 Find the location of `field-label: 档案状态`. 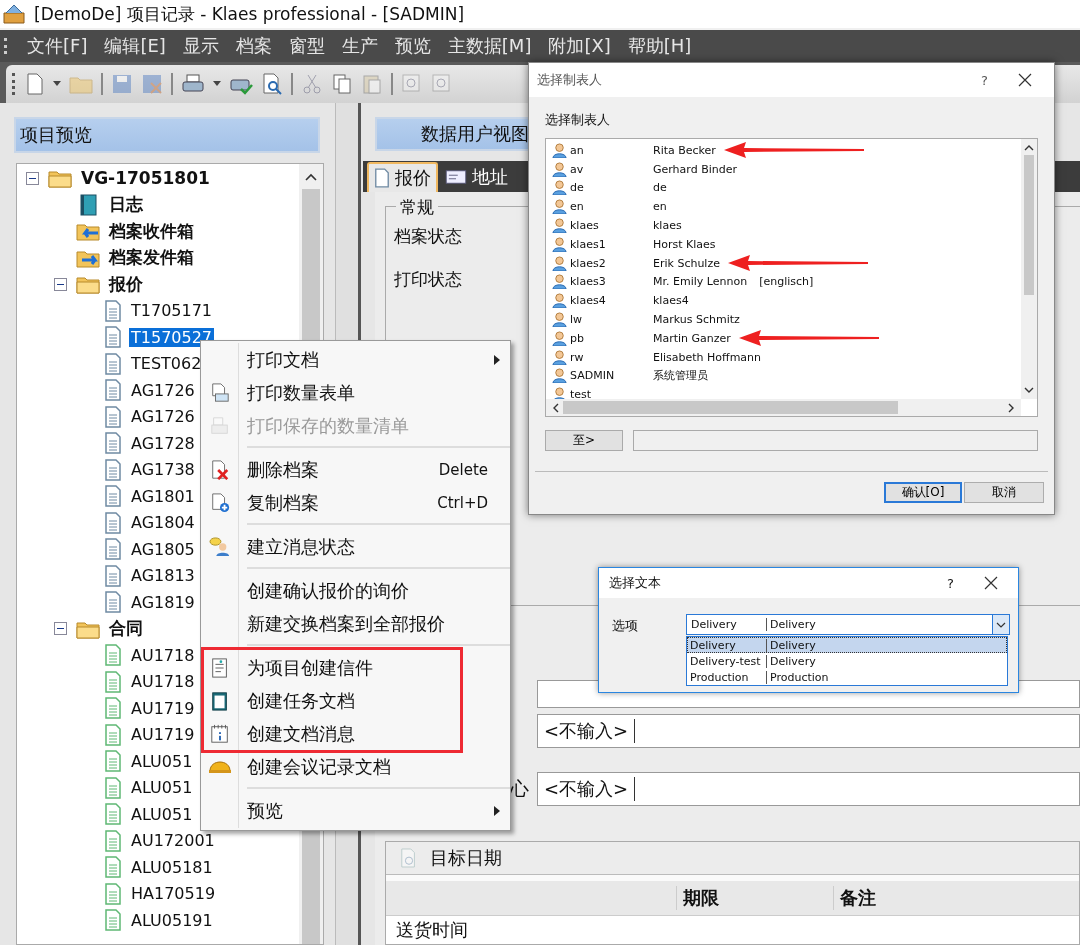

field-label: 档案状态 is located at coordinates (428, 236).